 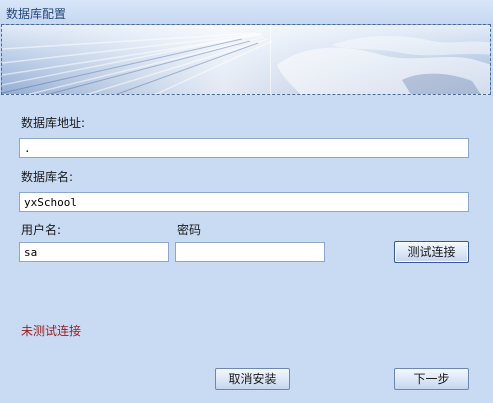 I want to click on title-bar: 数据库配置, so click(x=246, y=12).